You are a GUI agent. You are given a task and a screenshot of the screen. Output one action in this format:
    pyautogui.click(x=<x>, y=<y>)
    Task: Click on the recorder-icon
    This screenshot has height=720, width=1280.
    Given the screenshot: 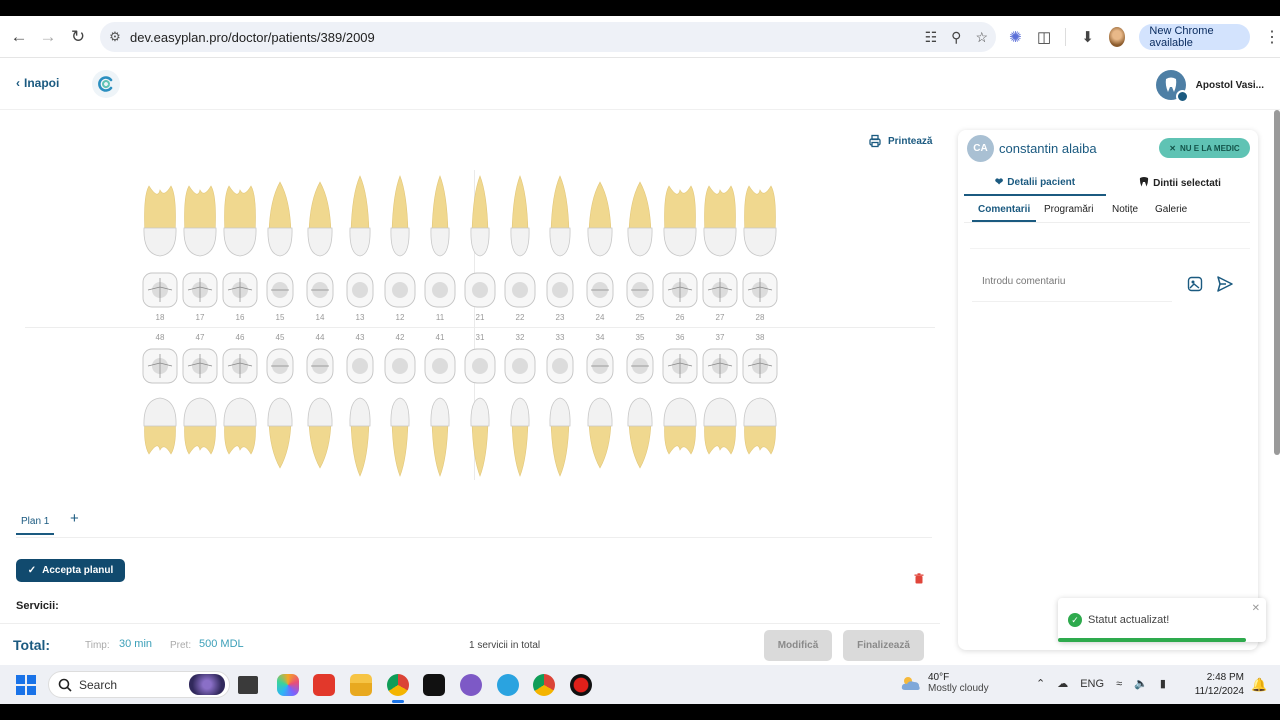 What is the action you would take?
    pyautogui.click(x=581, y=685)
    